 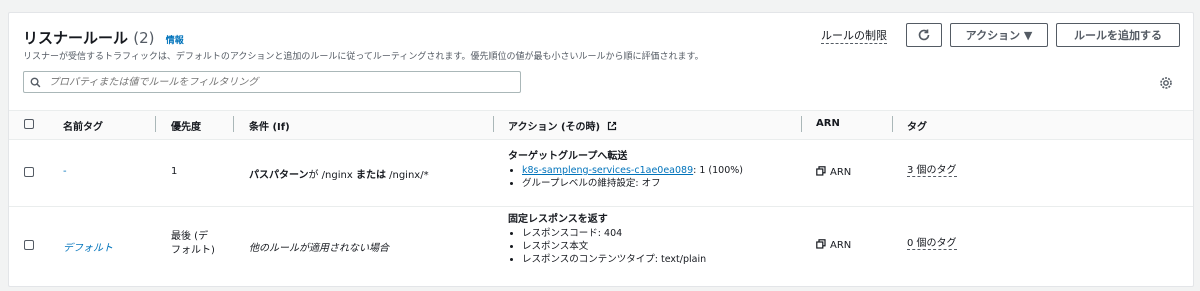 What do you see at coordinates (193, 250) in the screenshot?
I see `priority-line: フォルト)` at bounding box center [193, 250].